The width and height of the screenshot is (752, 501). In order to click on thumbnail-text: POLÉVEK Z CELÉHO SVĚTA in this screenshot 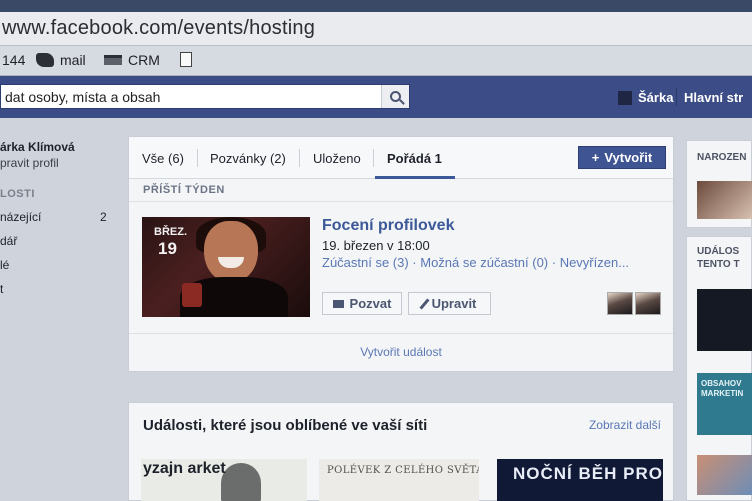, I will do `click(403, 470)`.